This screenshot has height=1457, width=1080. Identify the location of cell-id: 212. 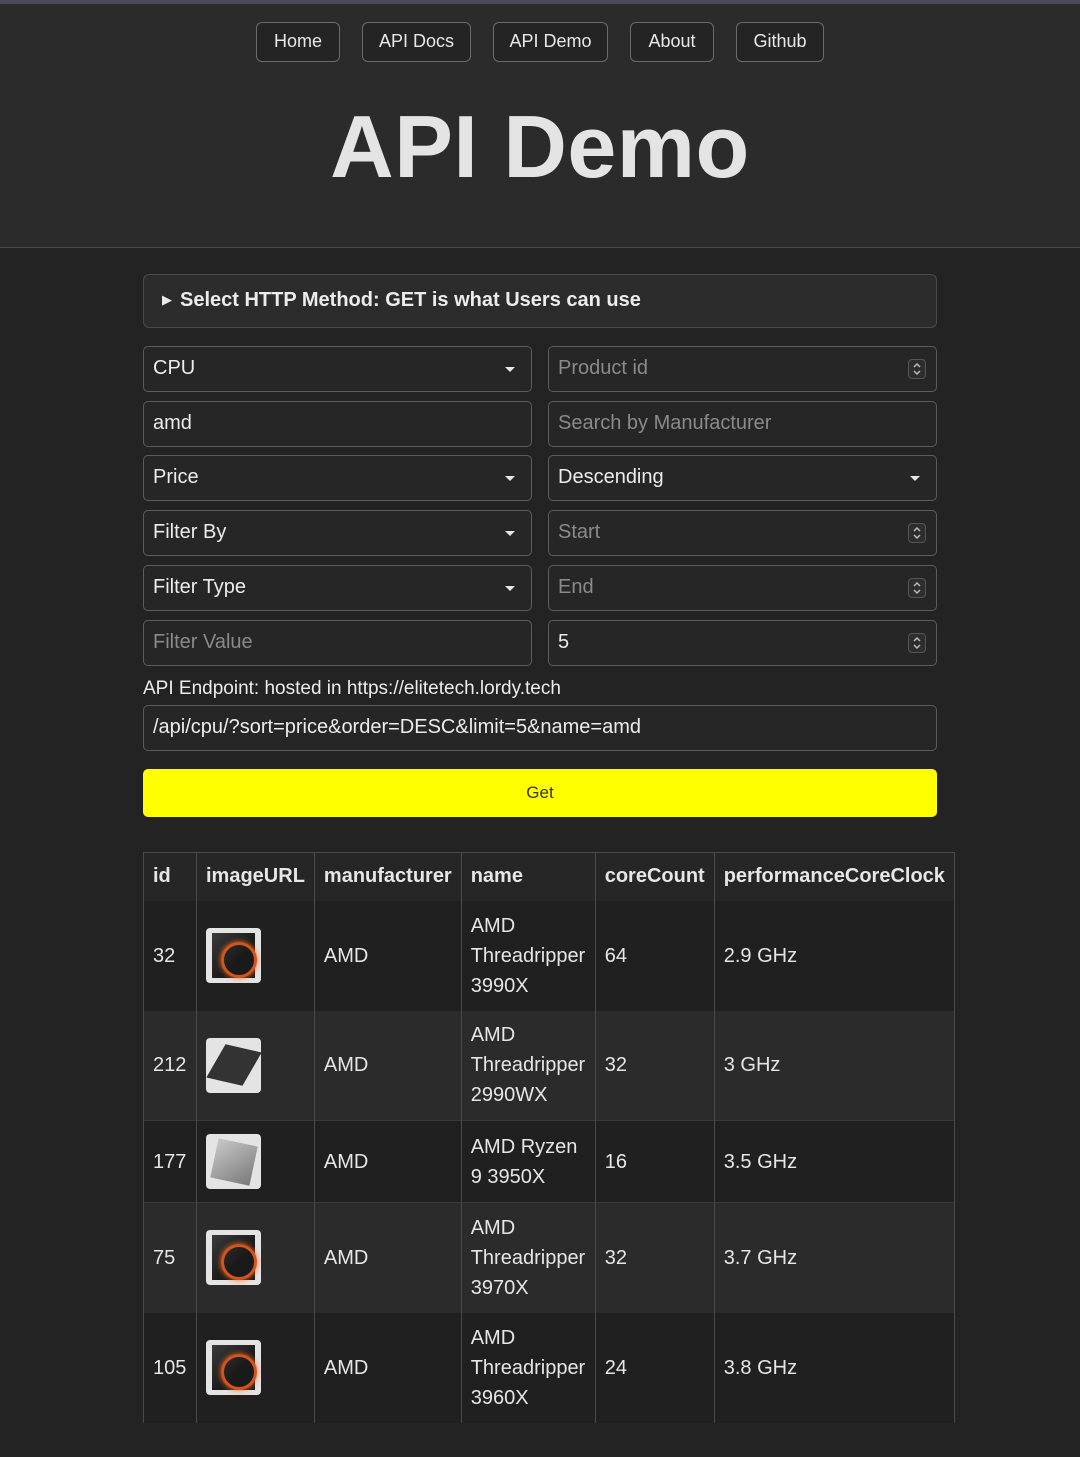
(170, 1065).